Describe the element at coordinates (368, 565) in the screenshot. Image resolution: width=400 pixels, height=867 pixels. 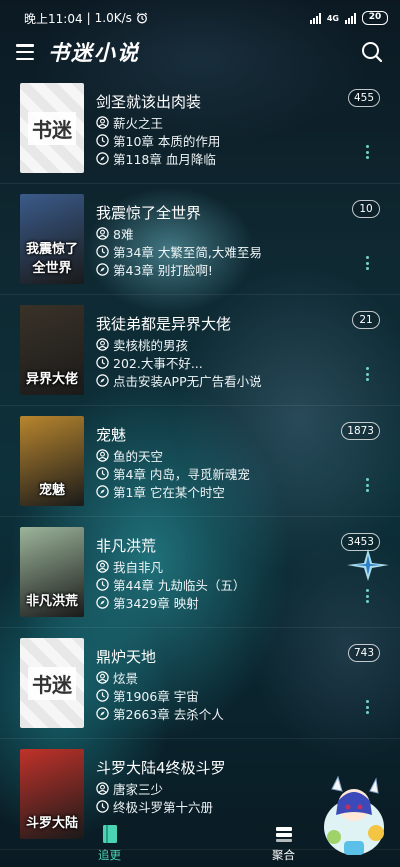
I see `sparkle-decoration-icon` at that location.